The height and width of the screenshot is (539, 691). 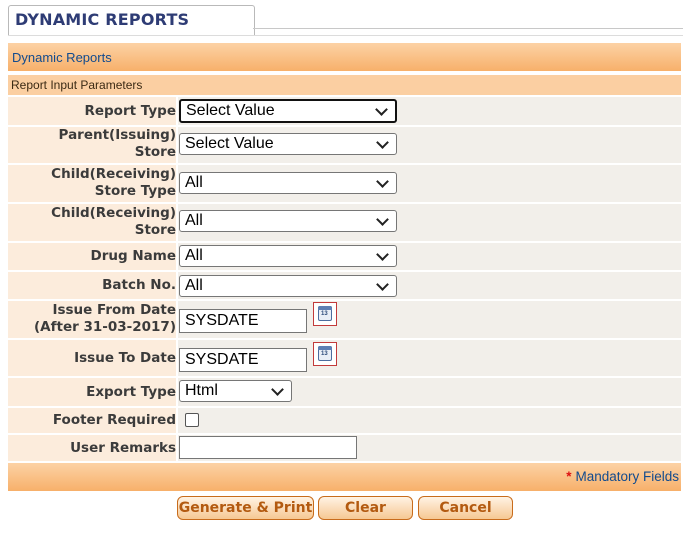 I want to click on child-store-type-label-line2: Store Type, so click(x=135, y=191).